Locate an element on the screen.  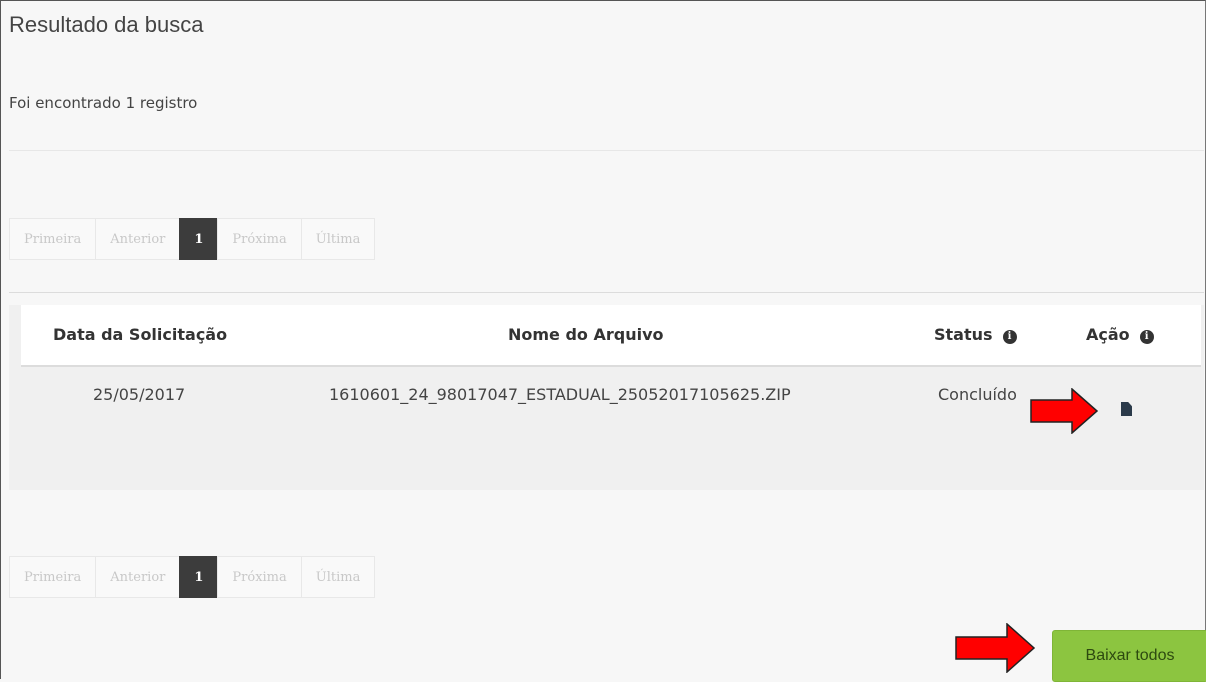
result-count: Foi encontrado 1 registro is located at coordinates (103, 103).